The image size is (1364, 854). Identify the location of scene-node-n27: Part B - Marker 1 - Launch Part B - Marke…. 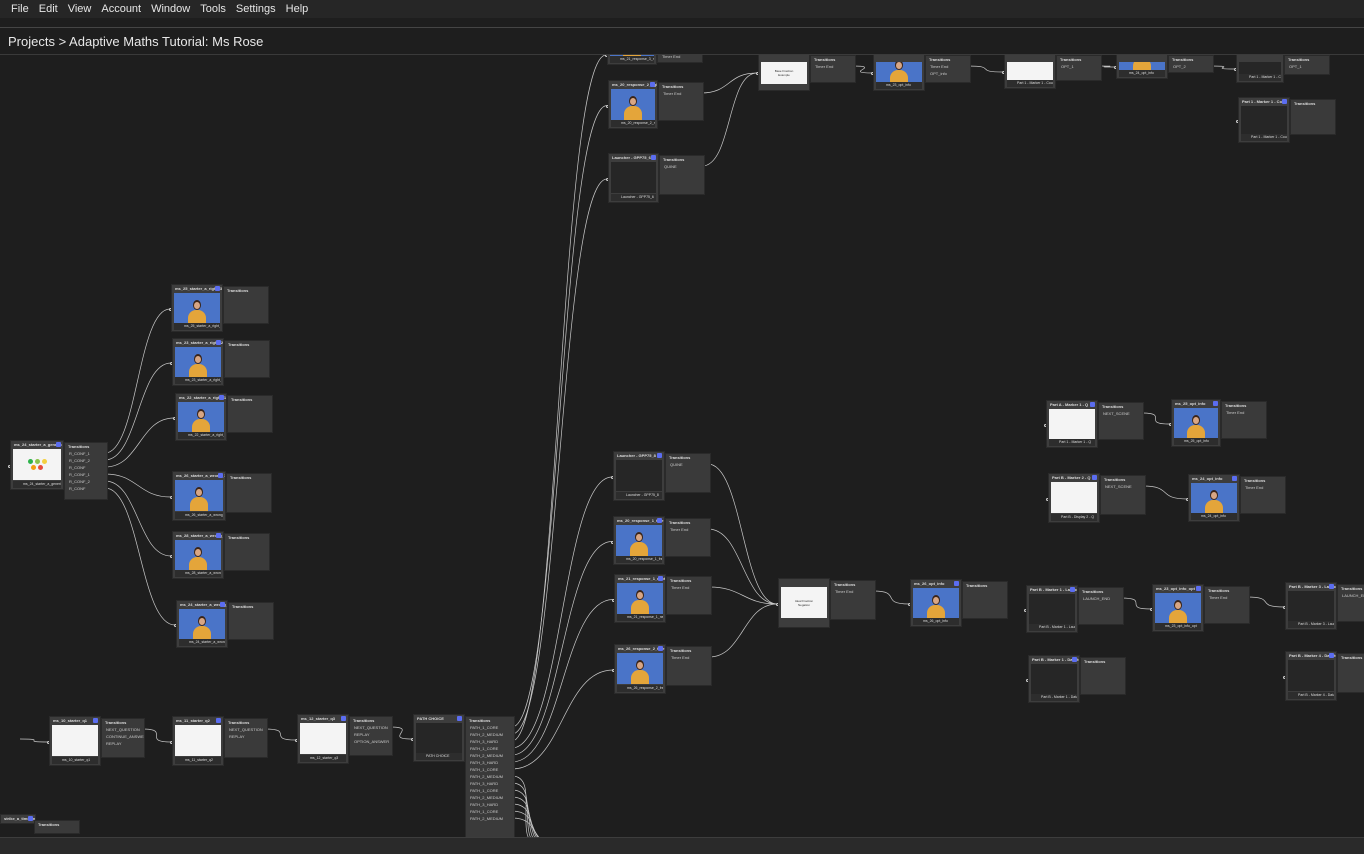
(1052, 609).